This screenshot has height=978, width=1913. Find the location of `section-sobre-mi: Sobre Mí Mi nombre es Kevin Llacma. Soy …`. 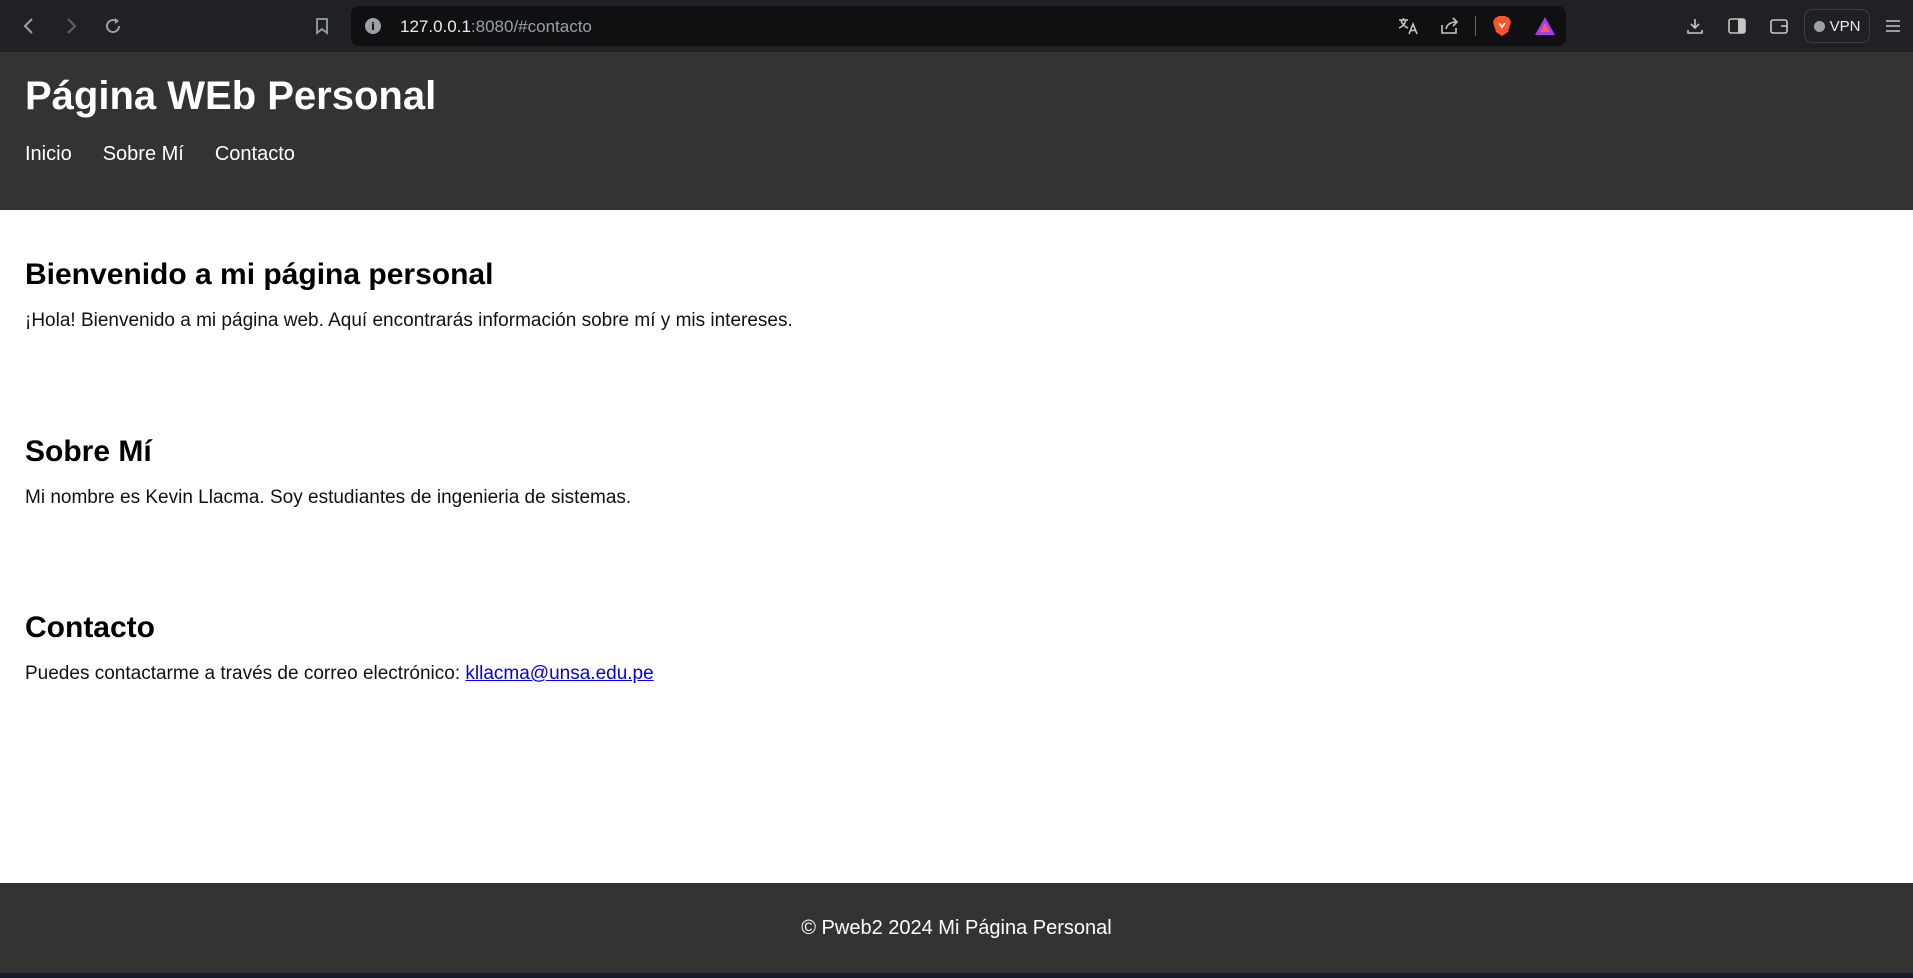

section-sobre-mi: Sobre Mí Mi nombre es Kevin Llacma. Soy … is located at coordinates (328, 472).